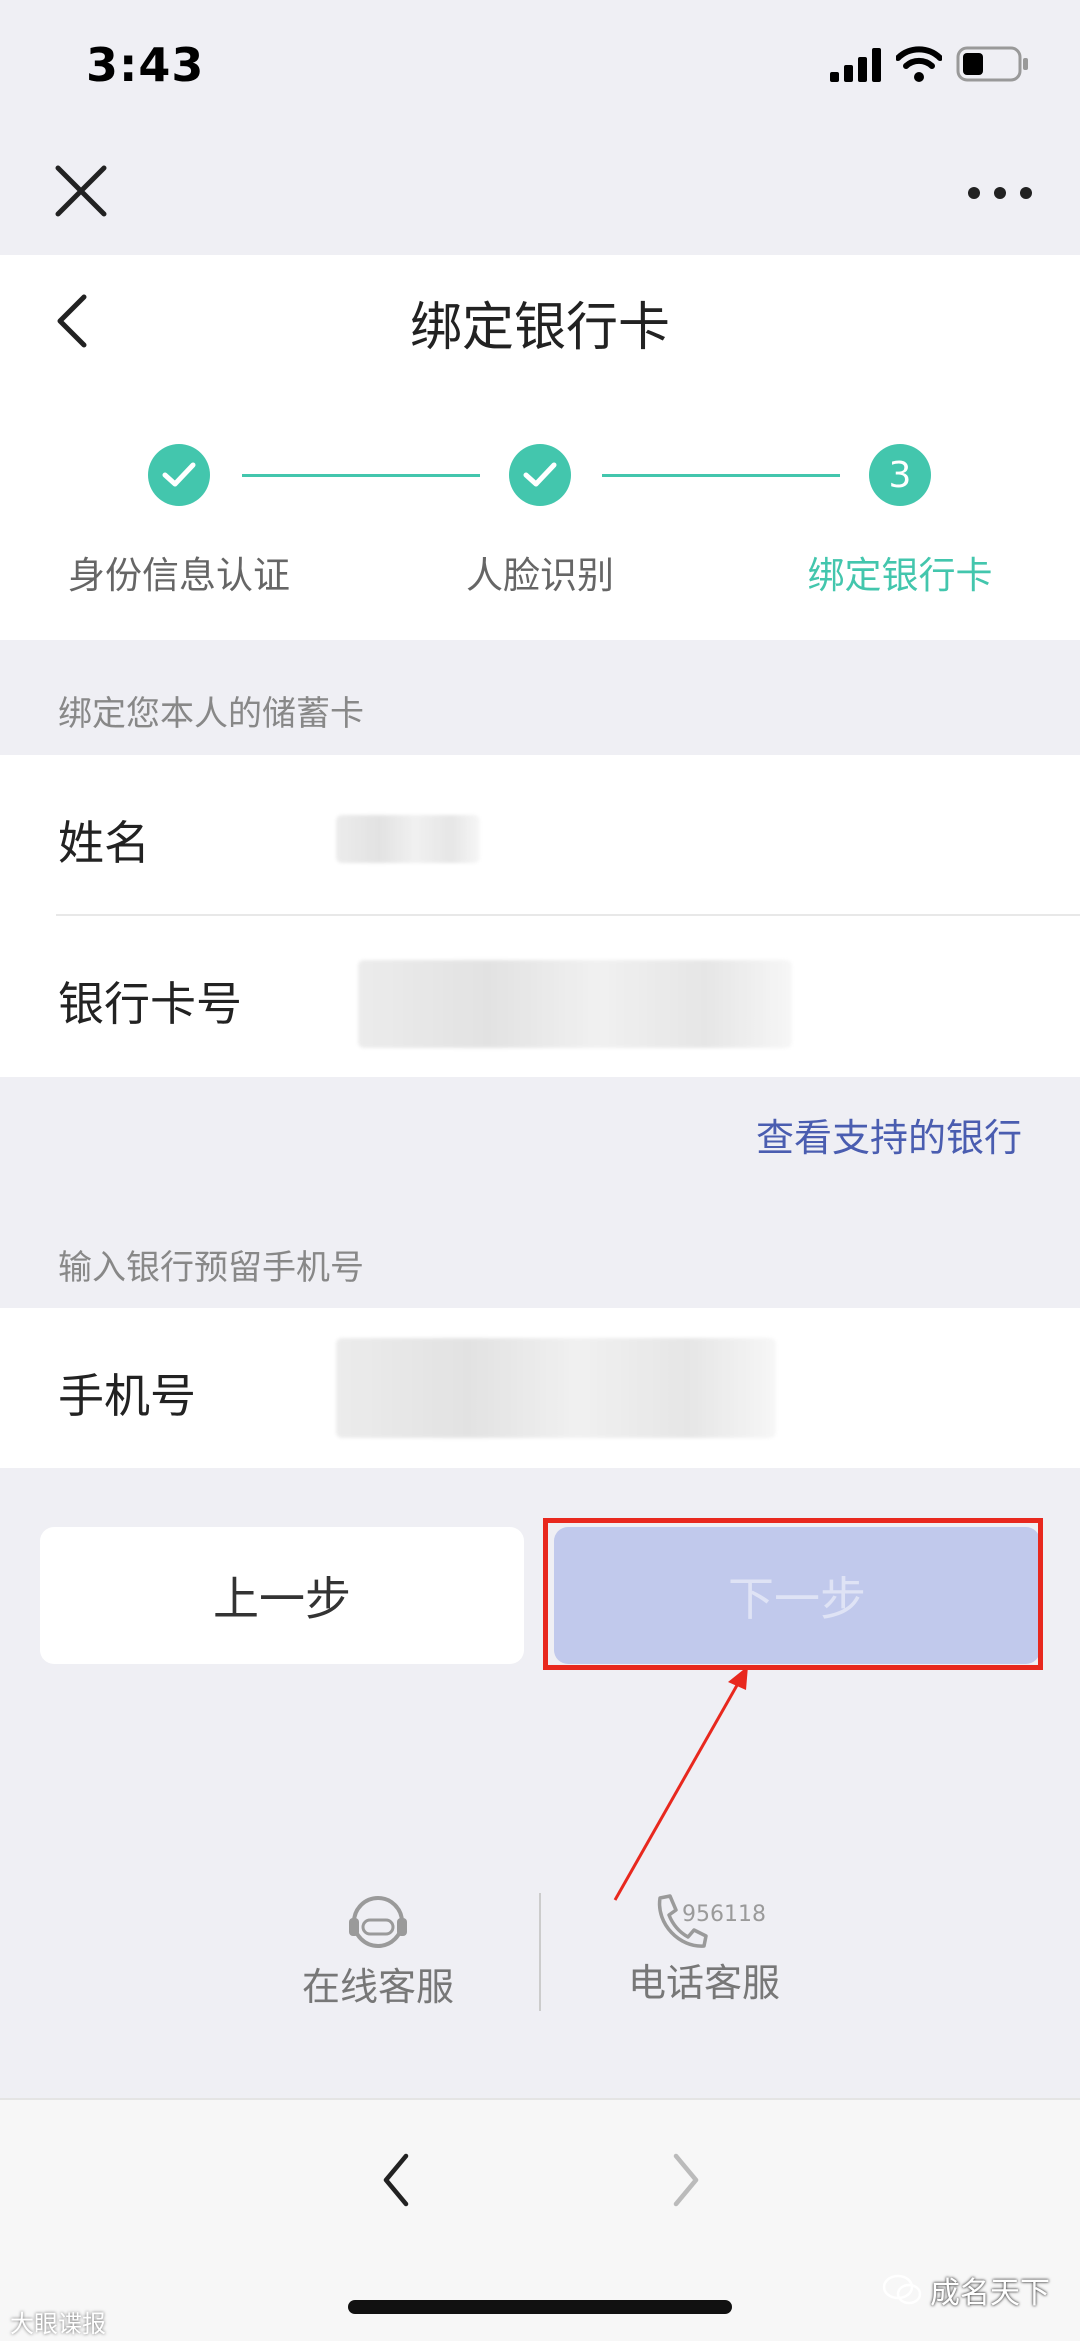 The width and height of the screenshot is (1080, 2341). What do you see at coordinates (179, 575) in the screenshot?
I see `step-1-label: 身份信息认证` at bounding box center [179, 575].